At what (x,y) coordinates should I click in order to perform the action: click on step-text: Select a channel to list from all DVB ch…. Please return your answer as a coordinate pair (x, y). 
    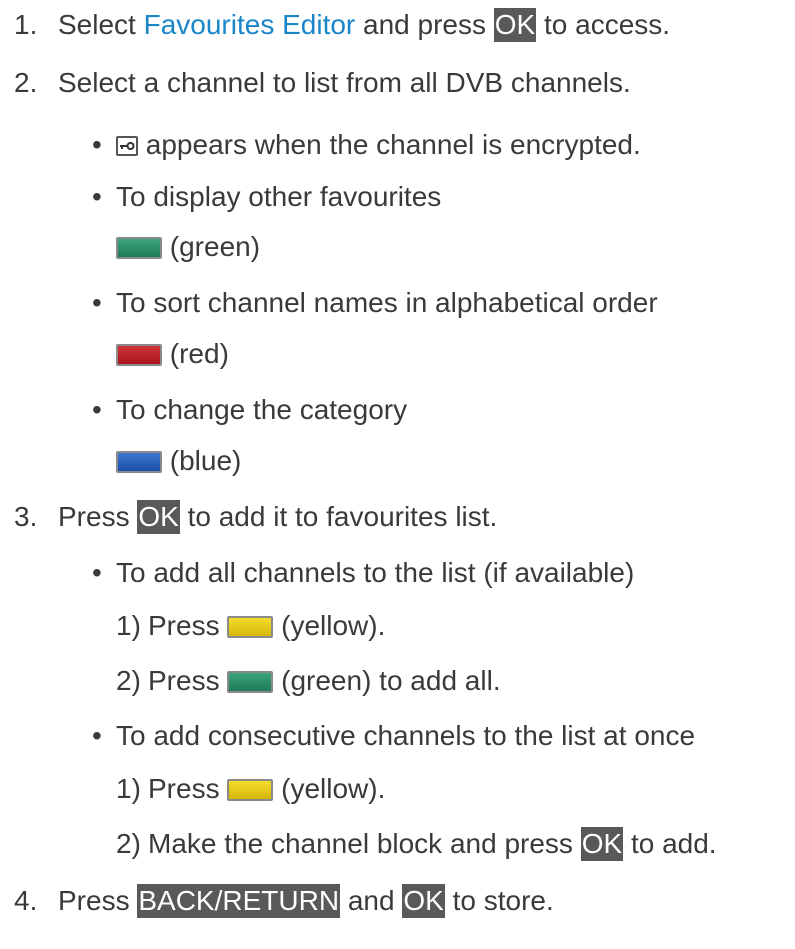
    Looking at the image, I should click on (344, 82).